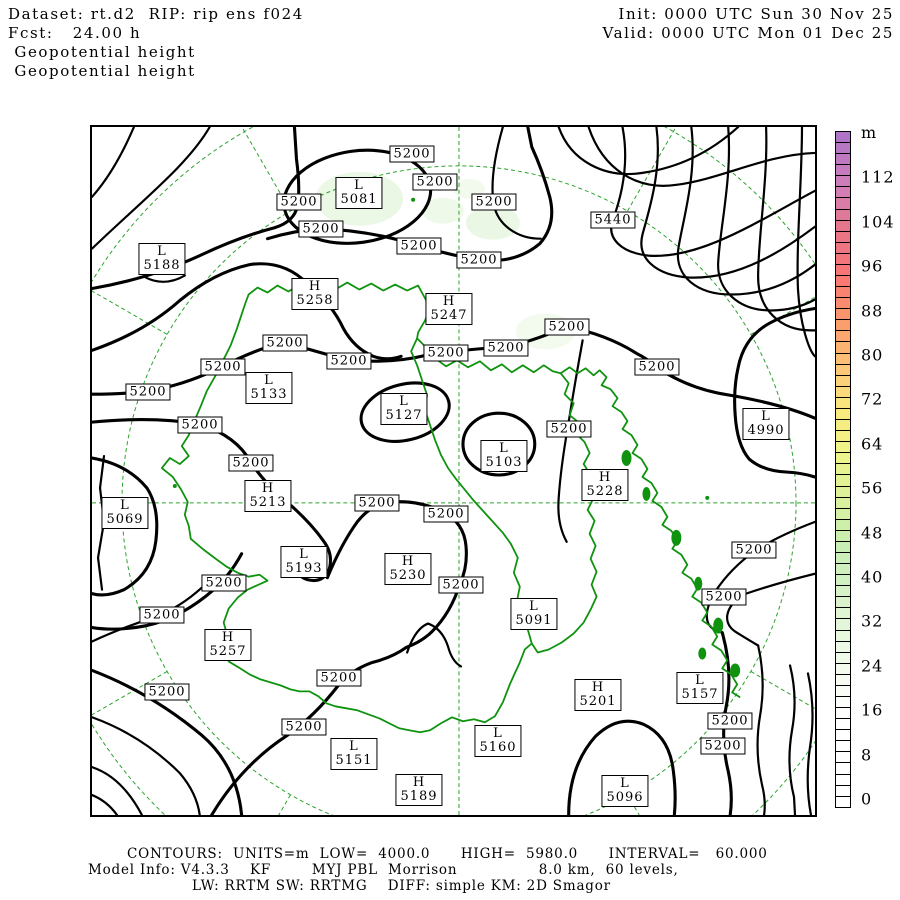  What do you see at coordinates (872, 399) in the screenshot?
I see `colorbar-tick-label: 72` at bounding box center [872, 399].